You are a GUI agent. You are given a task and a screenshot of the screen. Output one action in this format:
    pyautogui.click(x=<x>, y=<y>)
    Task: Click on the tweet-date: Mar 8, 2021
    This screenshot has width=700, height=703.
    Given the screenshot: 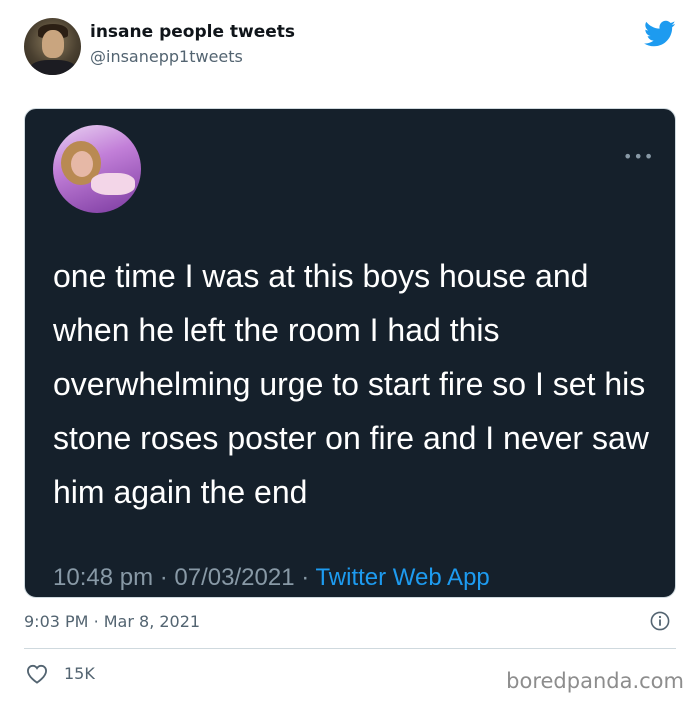 What is the action you would take?
    pyautogui.click(x=152, y=621)
    